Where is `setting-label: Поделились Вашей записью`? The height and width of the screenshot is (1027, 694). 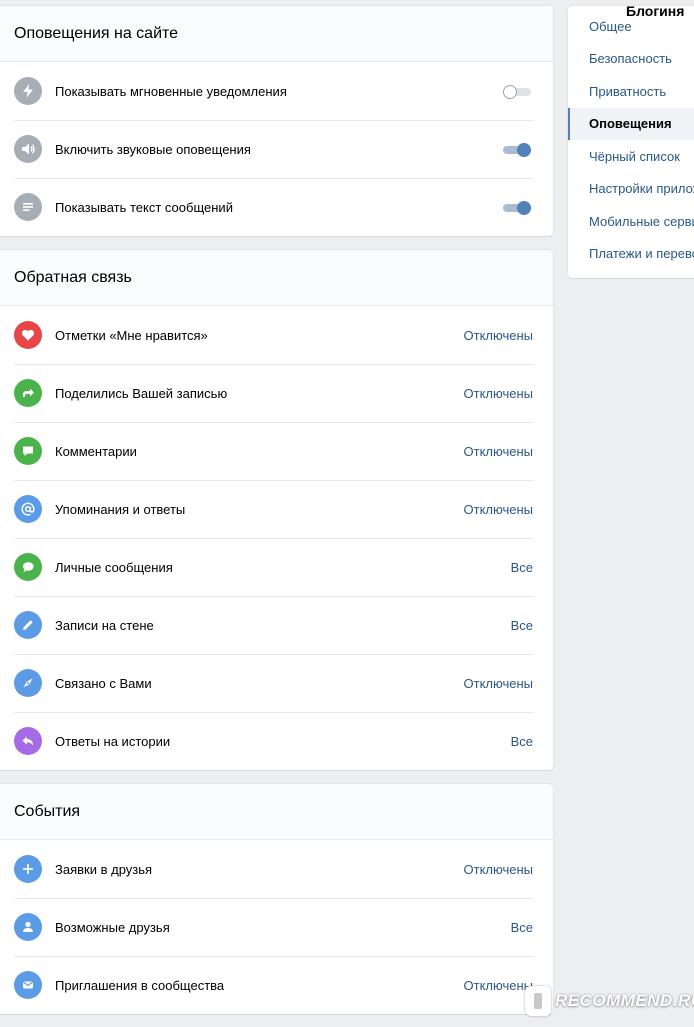
setting-label: Поделились Вашей записью is located at coordinates (141, 393).